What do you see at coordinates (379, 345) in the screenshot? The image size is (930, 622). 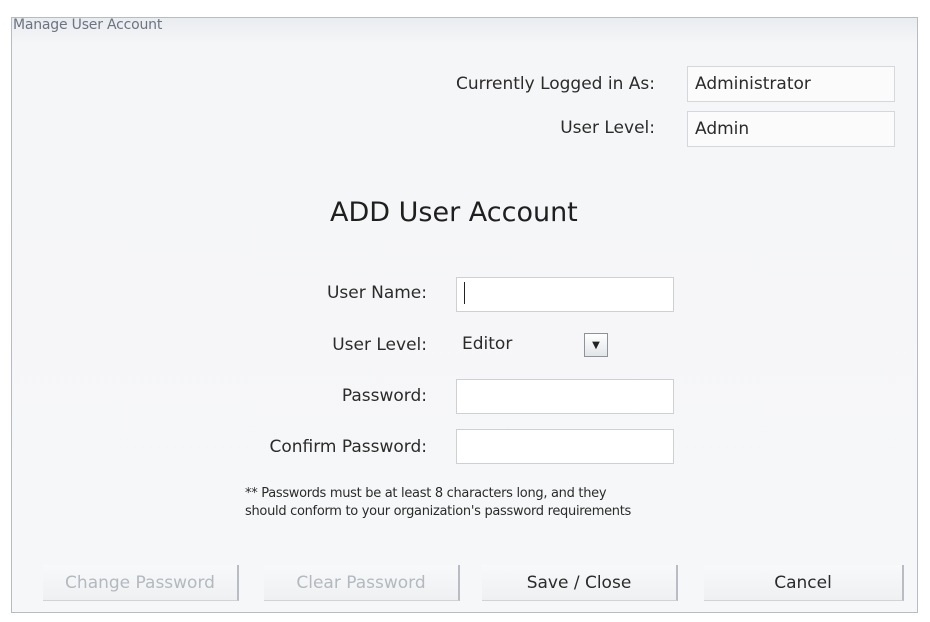 I see `userlevel-label: User Level:` at bounding box center [379, 345].